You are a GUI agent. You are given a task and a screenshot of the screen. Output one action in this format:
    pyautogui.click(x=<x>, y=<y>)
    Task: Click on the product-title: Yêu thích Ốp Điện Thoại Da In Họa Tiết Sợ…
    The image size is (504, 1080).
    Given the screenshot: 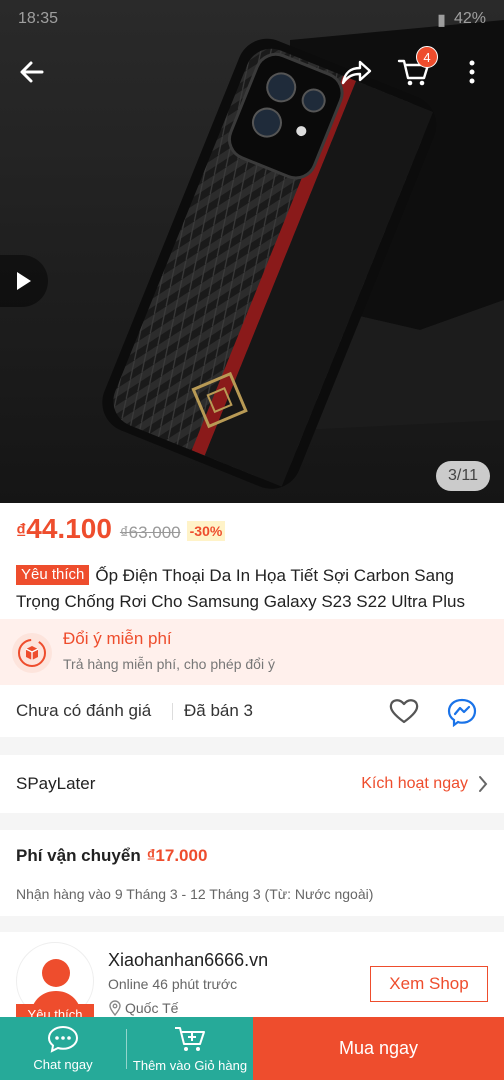 What is the action you would take?
    pyautogui.click(x=253, y=589)
    